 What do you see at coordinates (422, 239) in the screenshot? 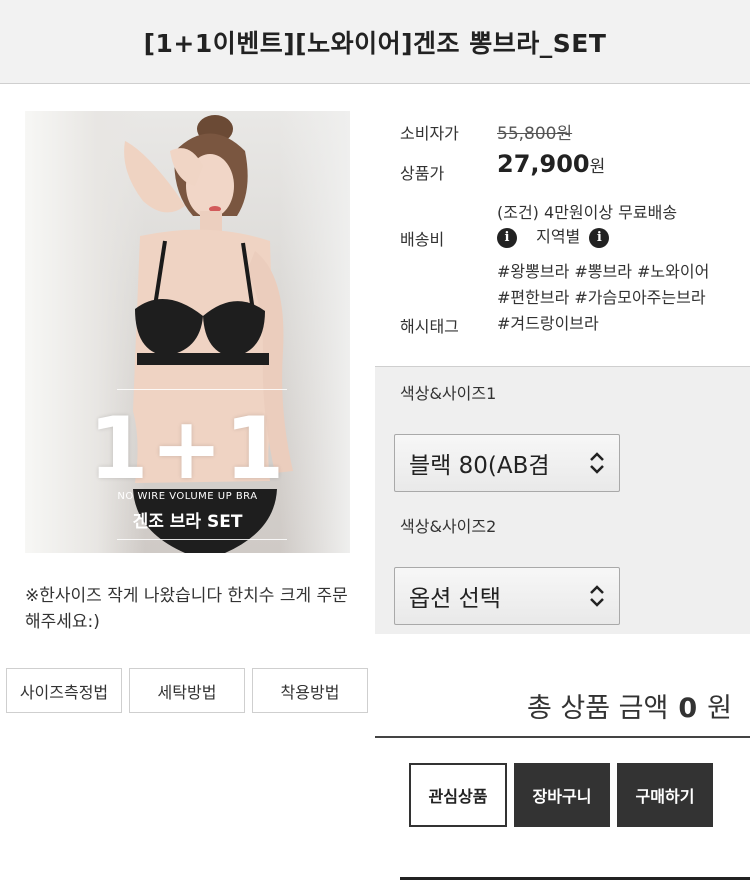
I see `shipping-label: 배송비` at bounding box center [422, 239].